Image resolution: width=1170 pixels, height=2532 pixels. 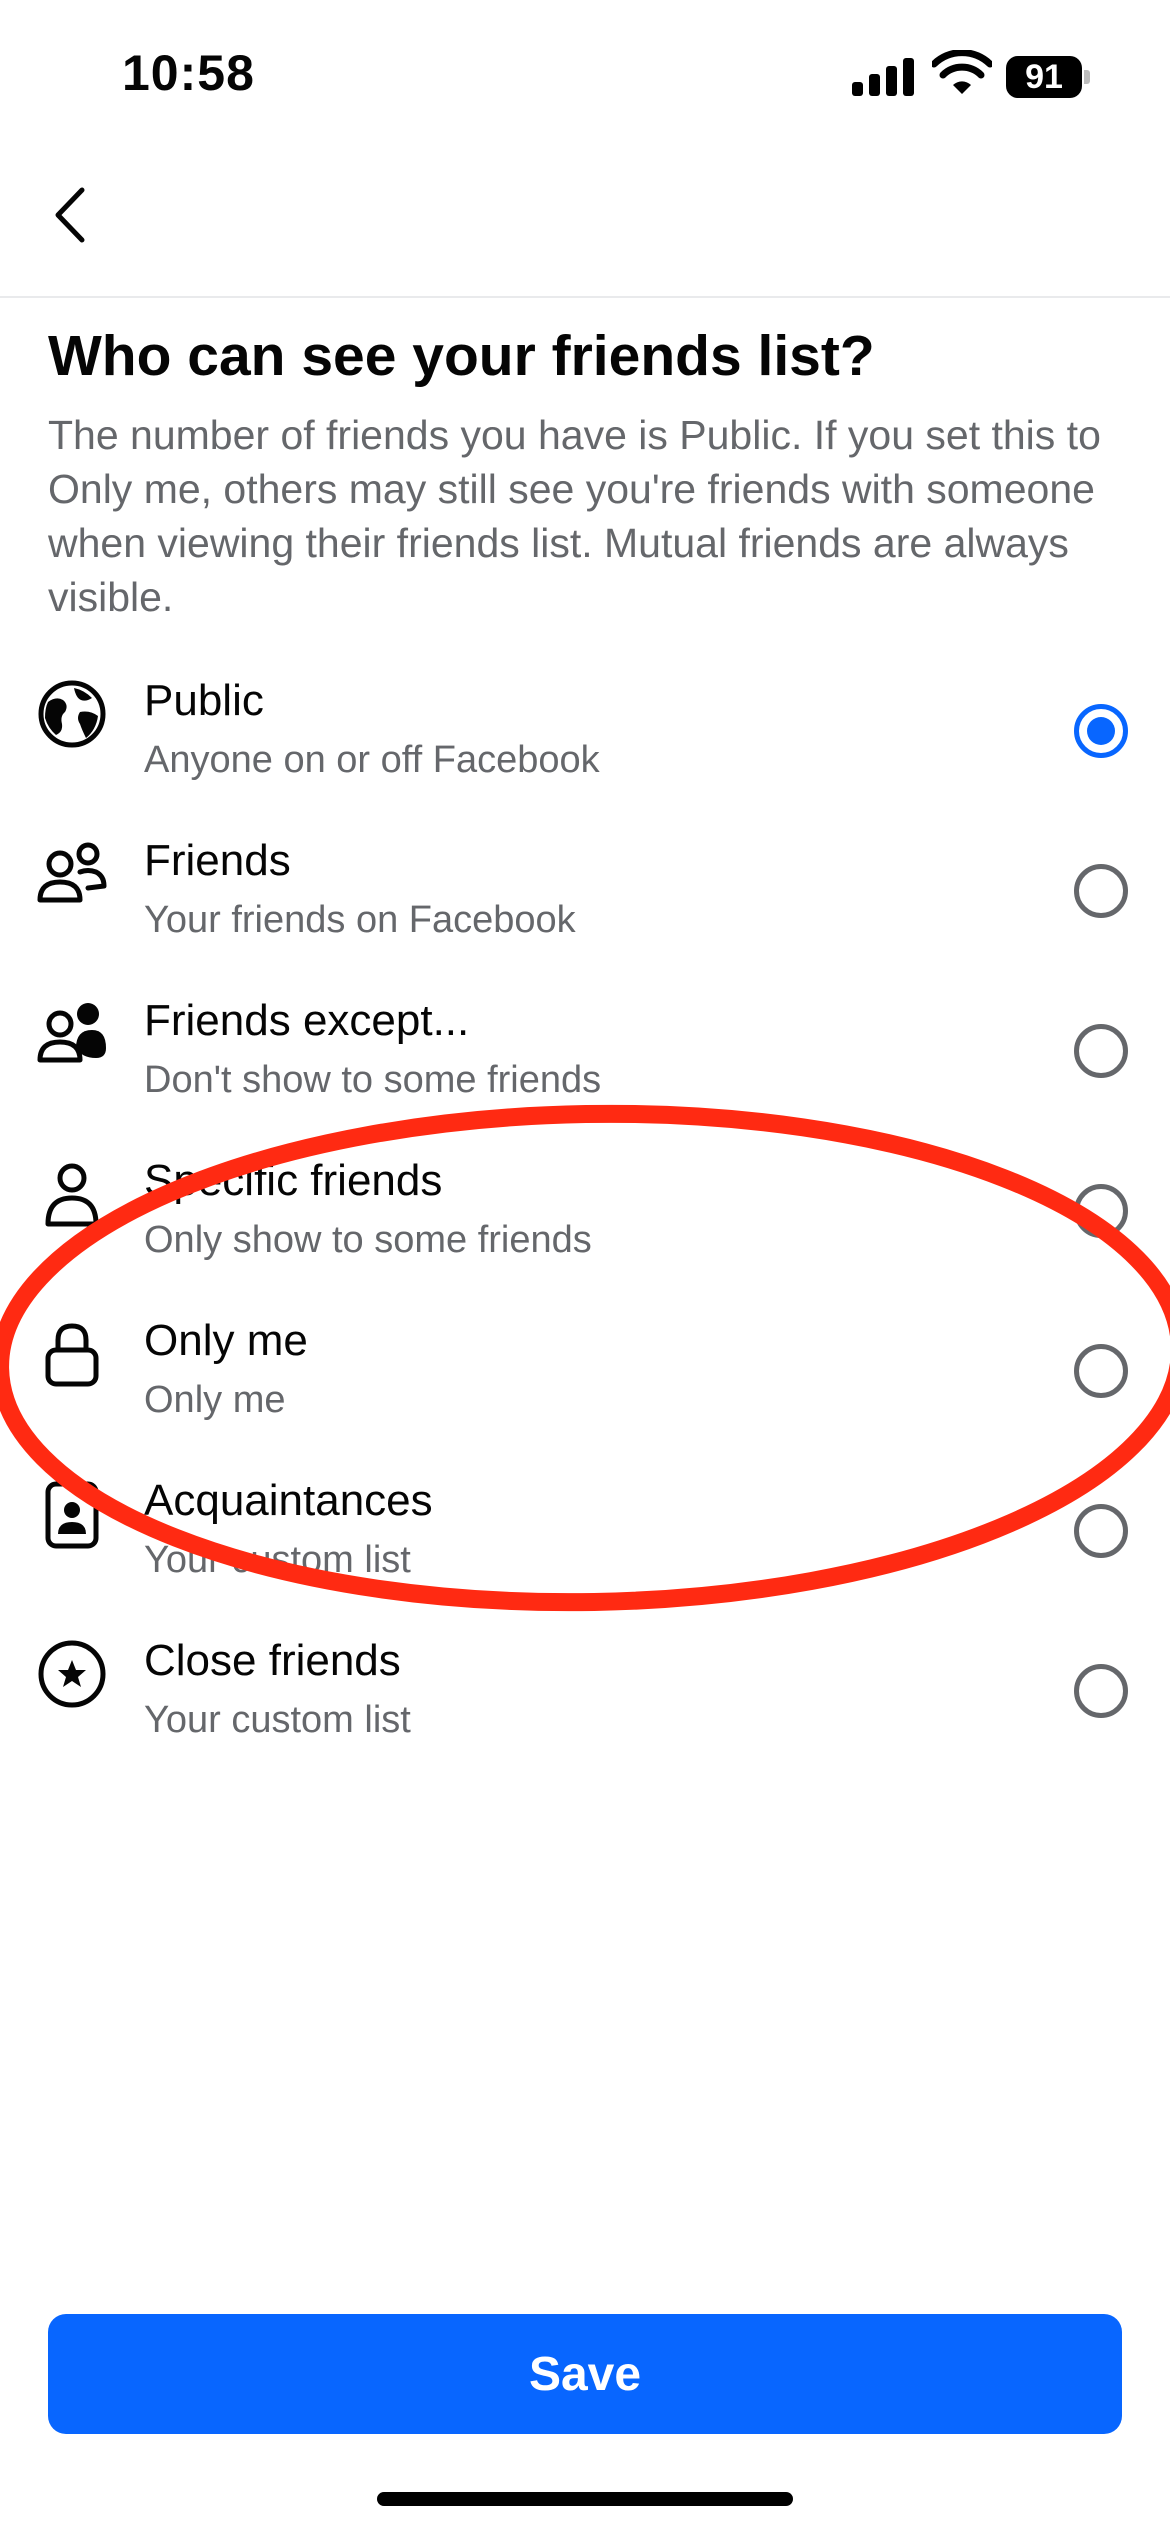 What do you see at coordinates (585, 1370) in the screenshot?
I see `option-only-me: Only me Only me` at bounding box center [585, 1370].